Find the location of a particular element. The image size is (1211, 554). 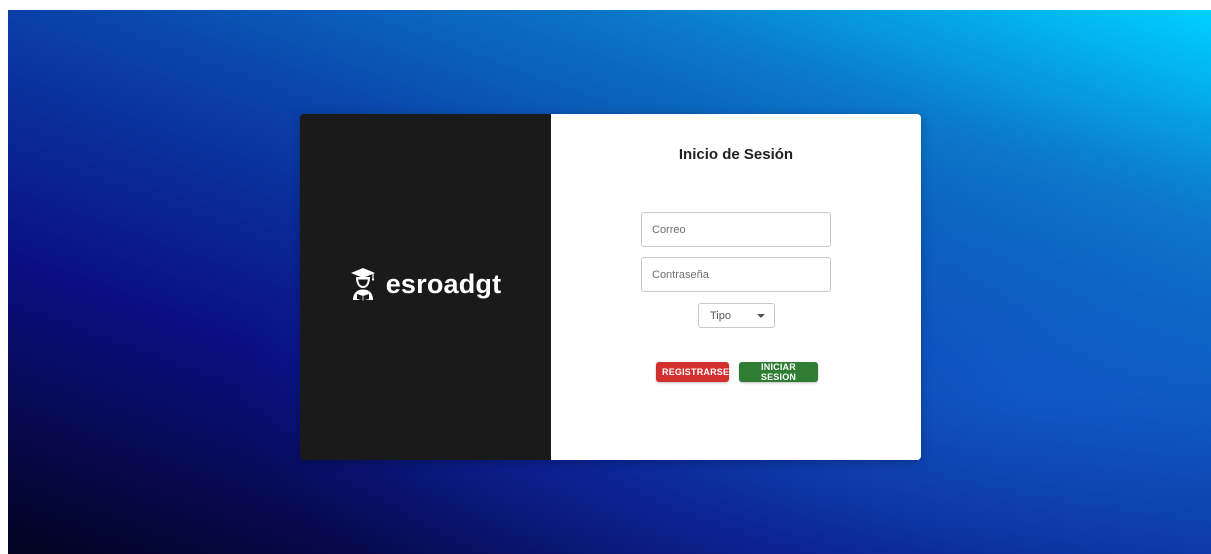

email-field is located at coordinates (736, 229).